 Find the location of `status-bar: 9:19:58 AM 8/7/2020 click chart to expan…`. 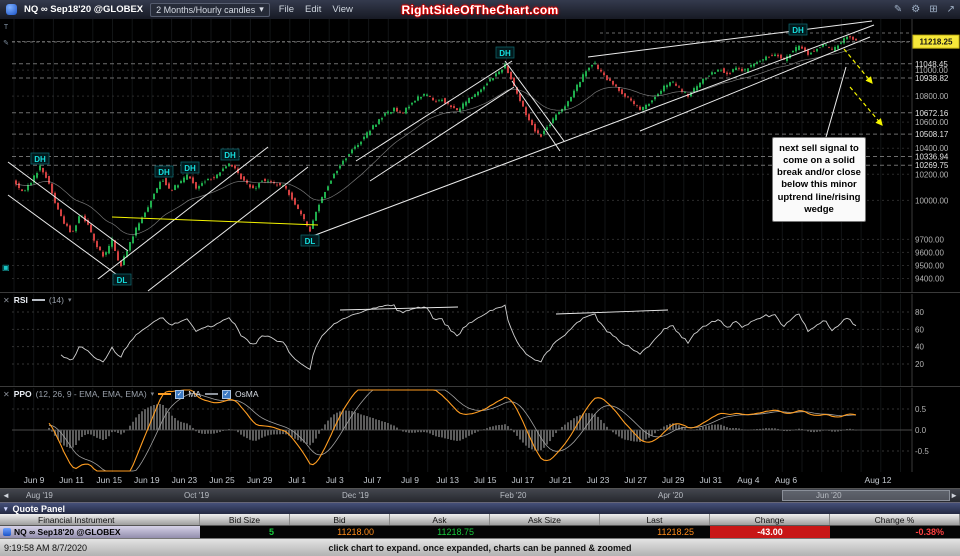

status-bar: 9:19:58 AM 8/7/2020 click chart to expan… is located at coordinates (480, 547).